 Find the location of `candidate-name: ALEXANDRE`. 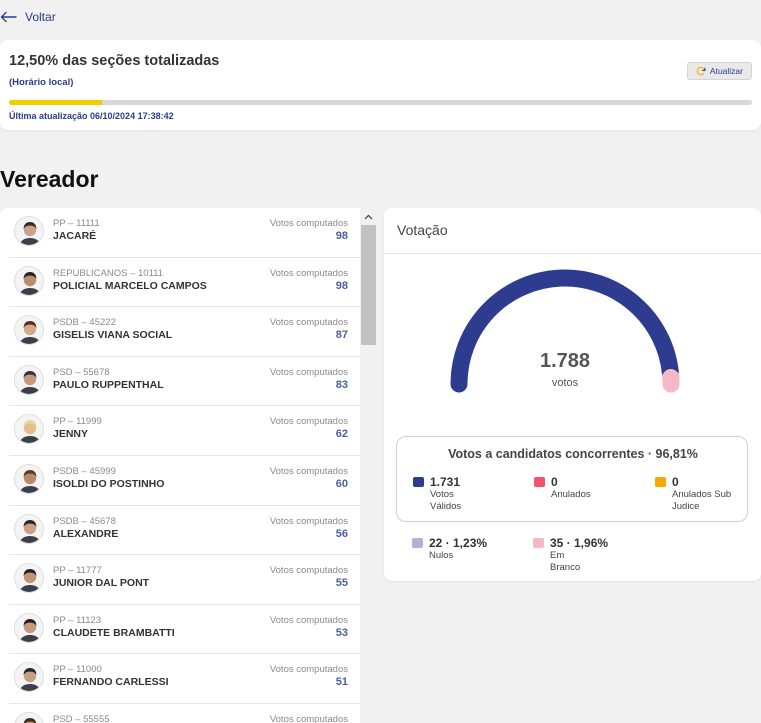

candidate-name: ALEXANDRE is located at coordinates (86, 533).